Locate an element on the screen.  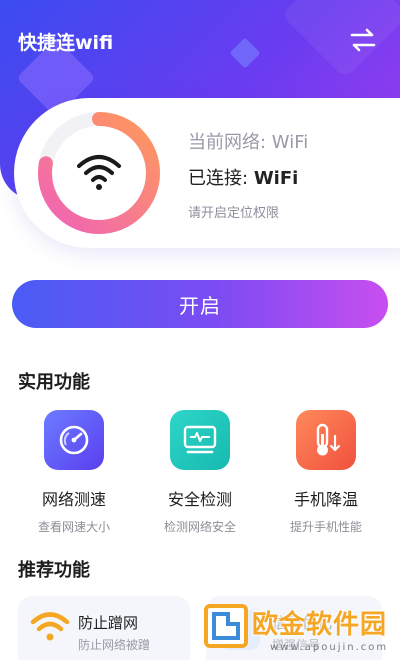
recommended-name: 防止蹭网 is located at coordinates (108, 623).